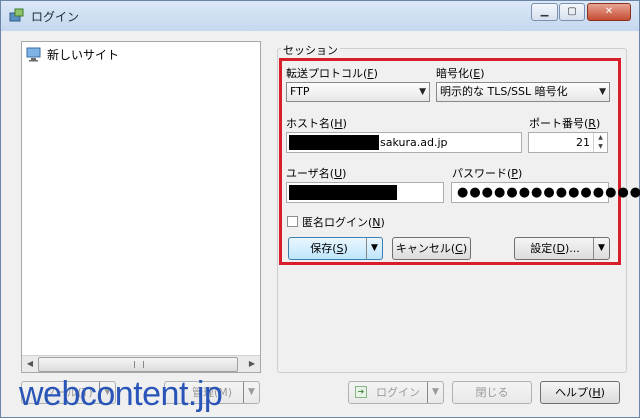 This screenshot has height=418, width=640. I want to click on encryption-label: 暗号化(E), so click(460, 73).